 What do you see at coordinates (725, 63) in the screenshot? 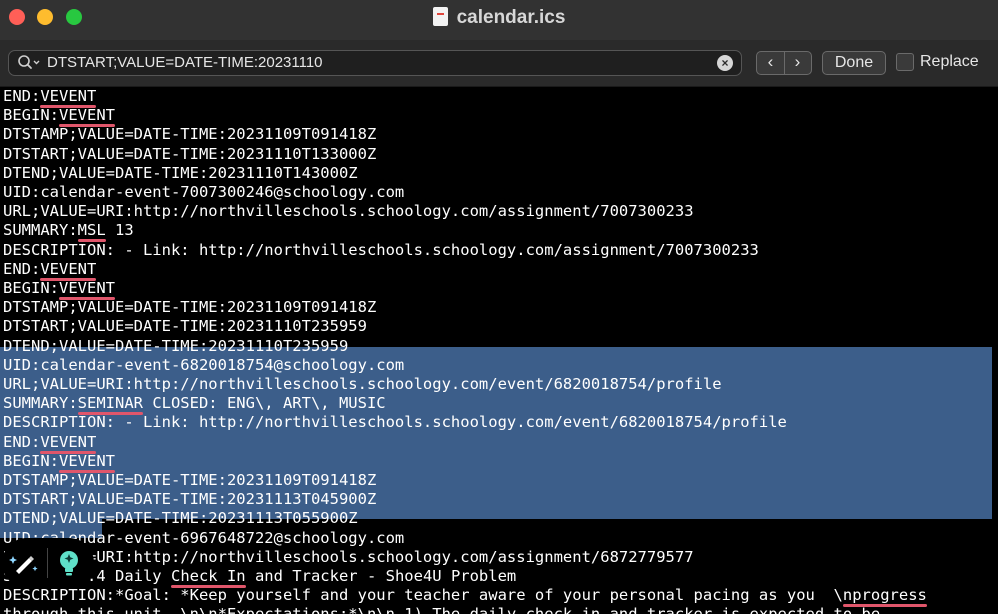
I see `clear-search-icon: ×` at bounding box center [725, 63].